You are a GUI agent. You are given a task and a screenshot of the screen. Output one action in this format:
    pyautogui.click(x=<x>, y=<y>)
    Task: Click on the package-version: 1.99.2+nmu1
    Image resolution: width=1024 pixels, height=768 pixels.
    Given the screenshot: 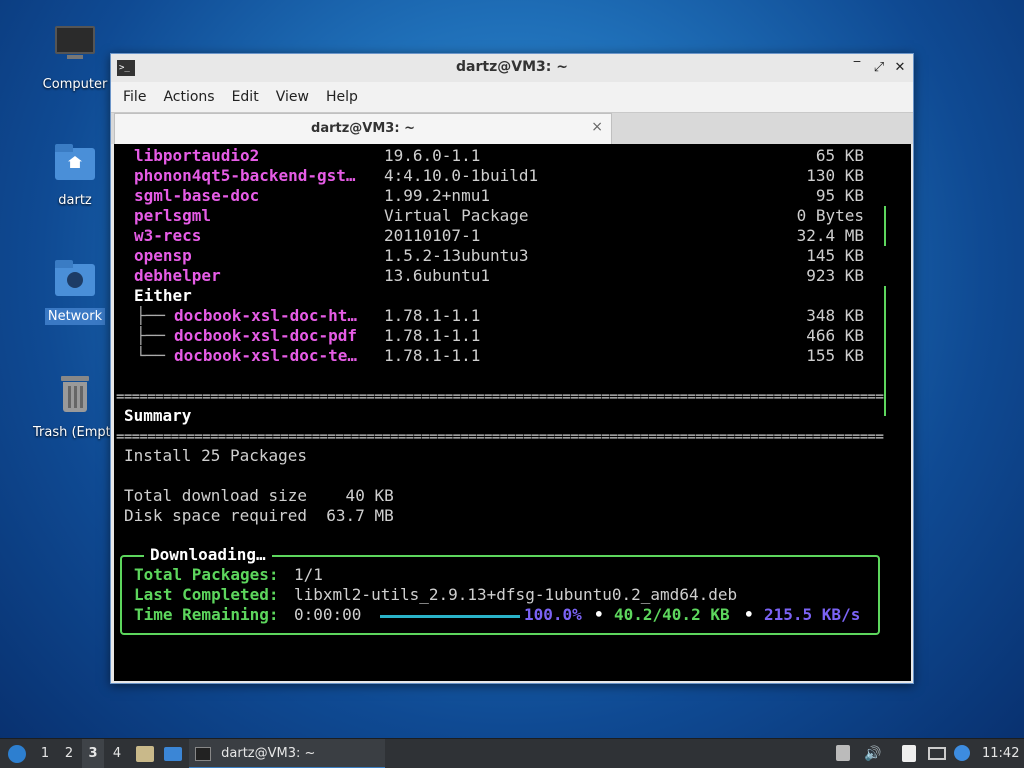 What is the action you would take?
    pyautogui.click(x=437, y=195)
    